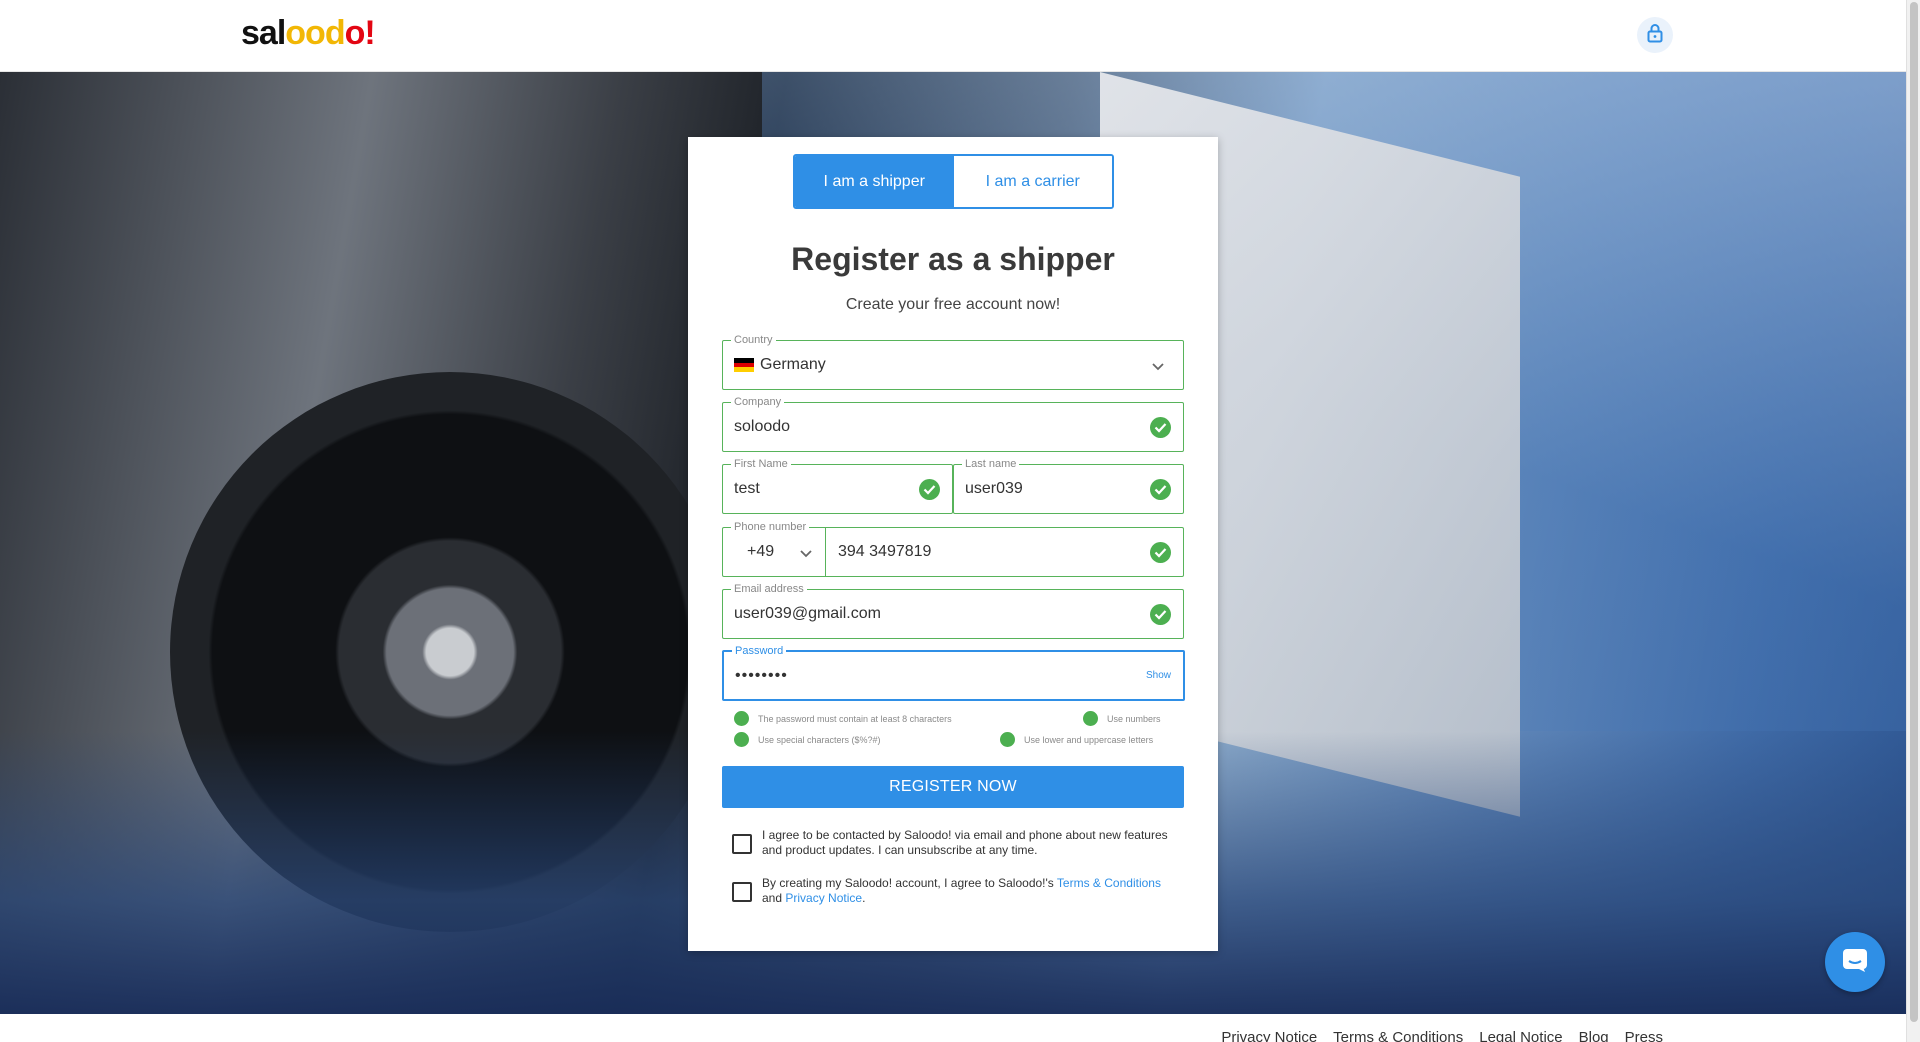 The image size is (1920, 1042). I want to click on register-button: REGISTER NOW, so click(953, 787).